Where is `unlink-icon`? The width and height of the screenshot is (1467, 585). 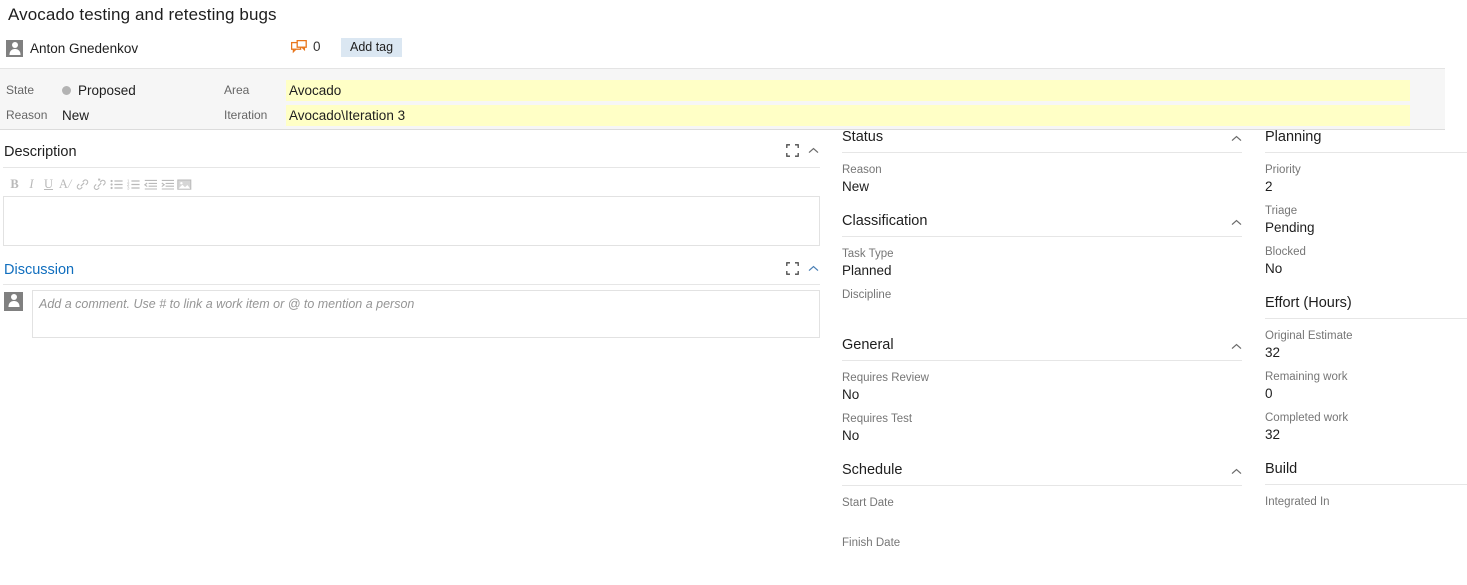
unlink-icon is located at coordinates (99, 184).